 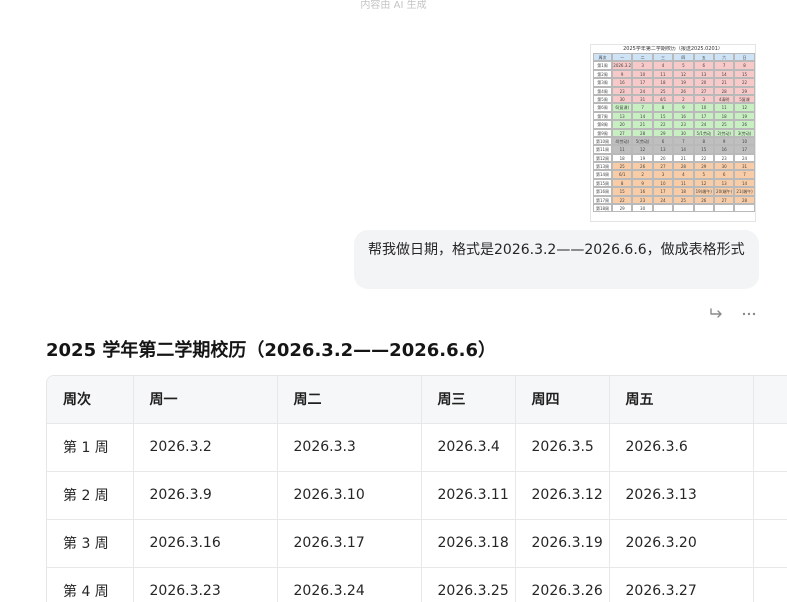 I want to click on thumbnail-cell: 五, so click(x=703, y=57).